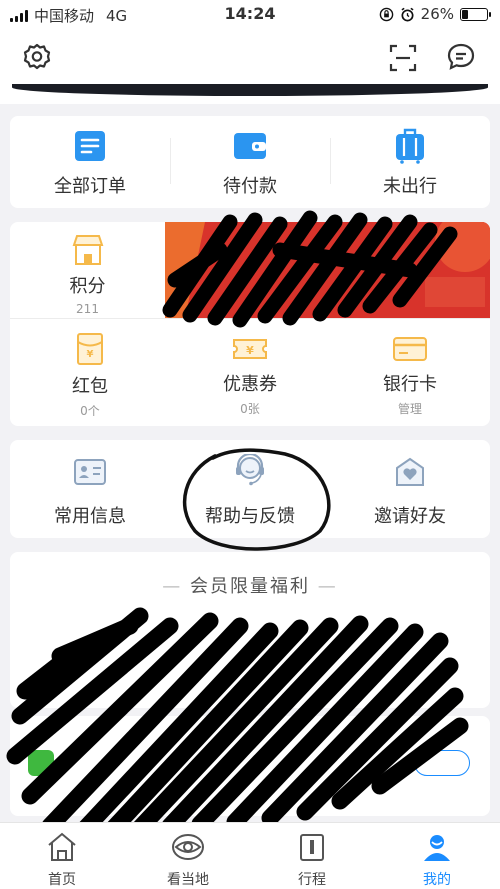 The height and width of the screenshot is (889, 500). I want to click on invite-friends-label: 邀请好友, so click(410, 516).